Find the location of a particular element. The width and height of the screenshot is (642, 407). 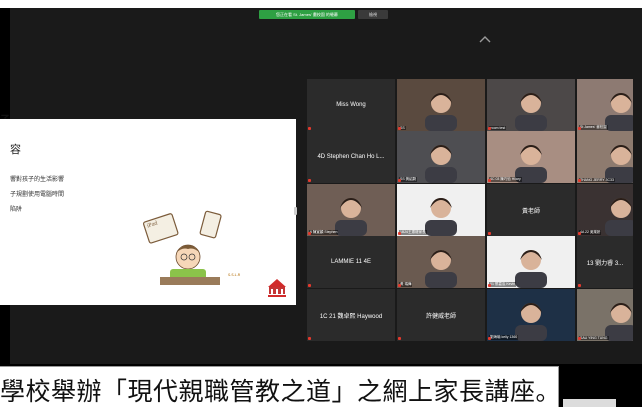

corner-watermark is located at coordinates (589, 403).